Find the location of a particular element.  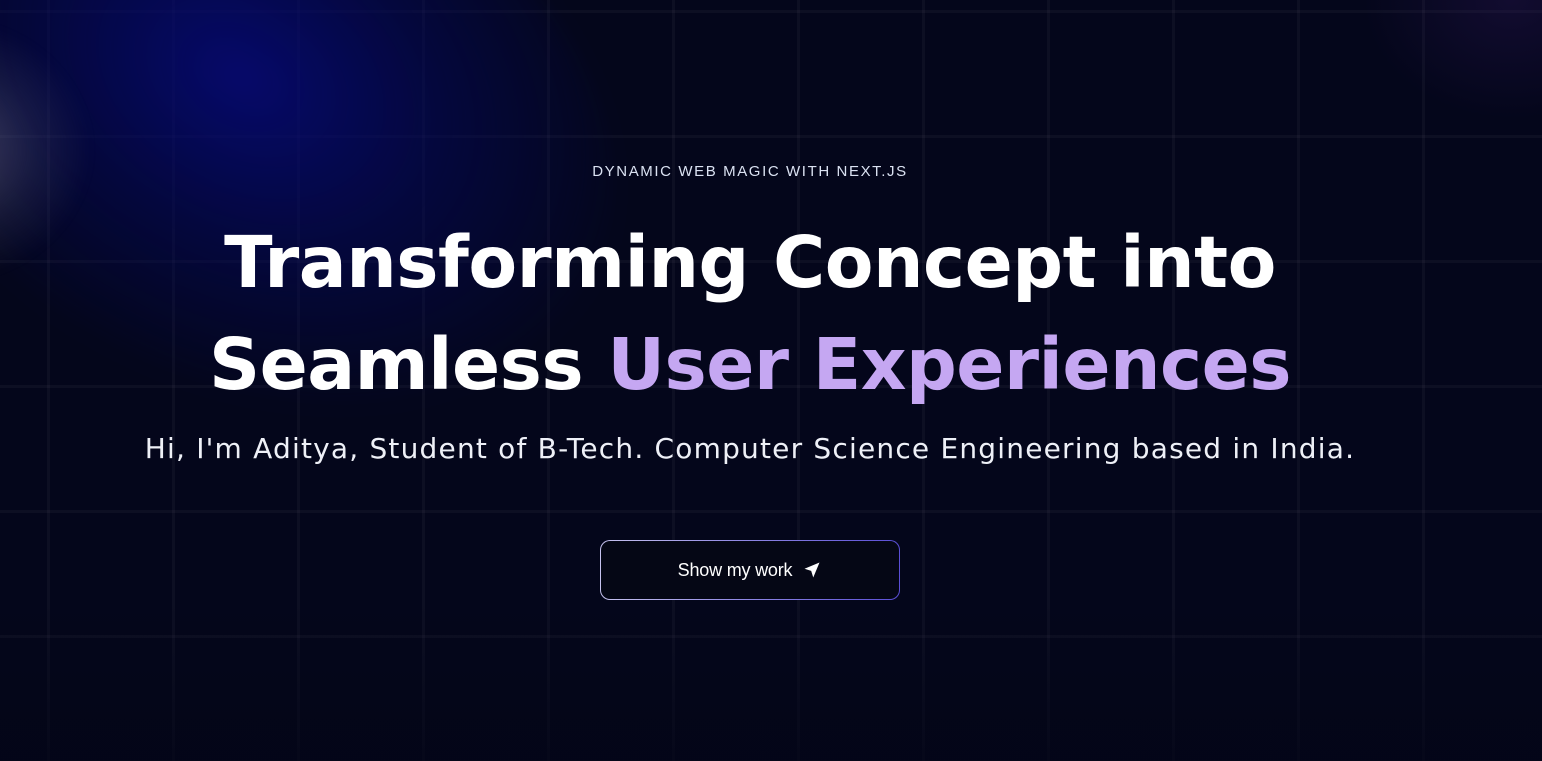

headline-line-1: Transforming Concept into is located at coordinates (750, 262).